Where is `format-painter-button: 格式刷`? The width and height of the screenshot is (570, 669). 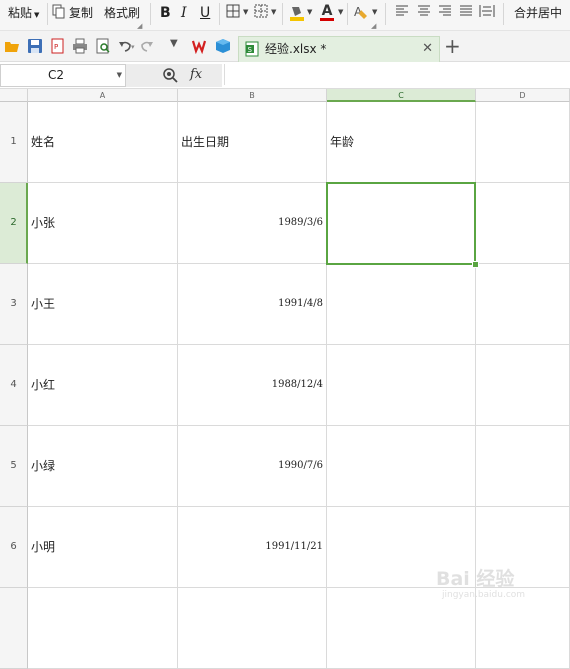 format-painter-button: 格式刷 is located at coordinates (122, 13).